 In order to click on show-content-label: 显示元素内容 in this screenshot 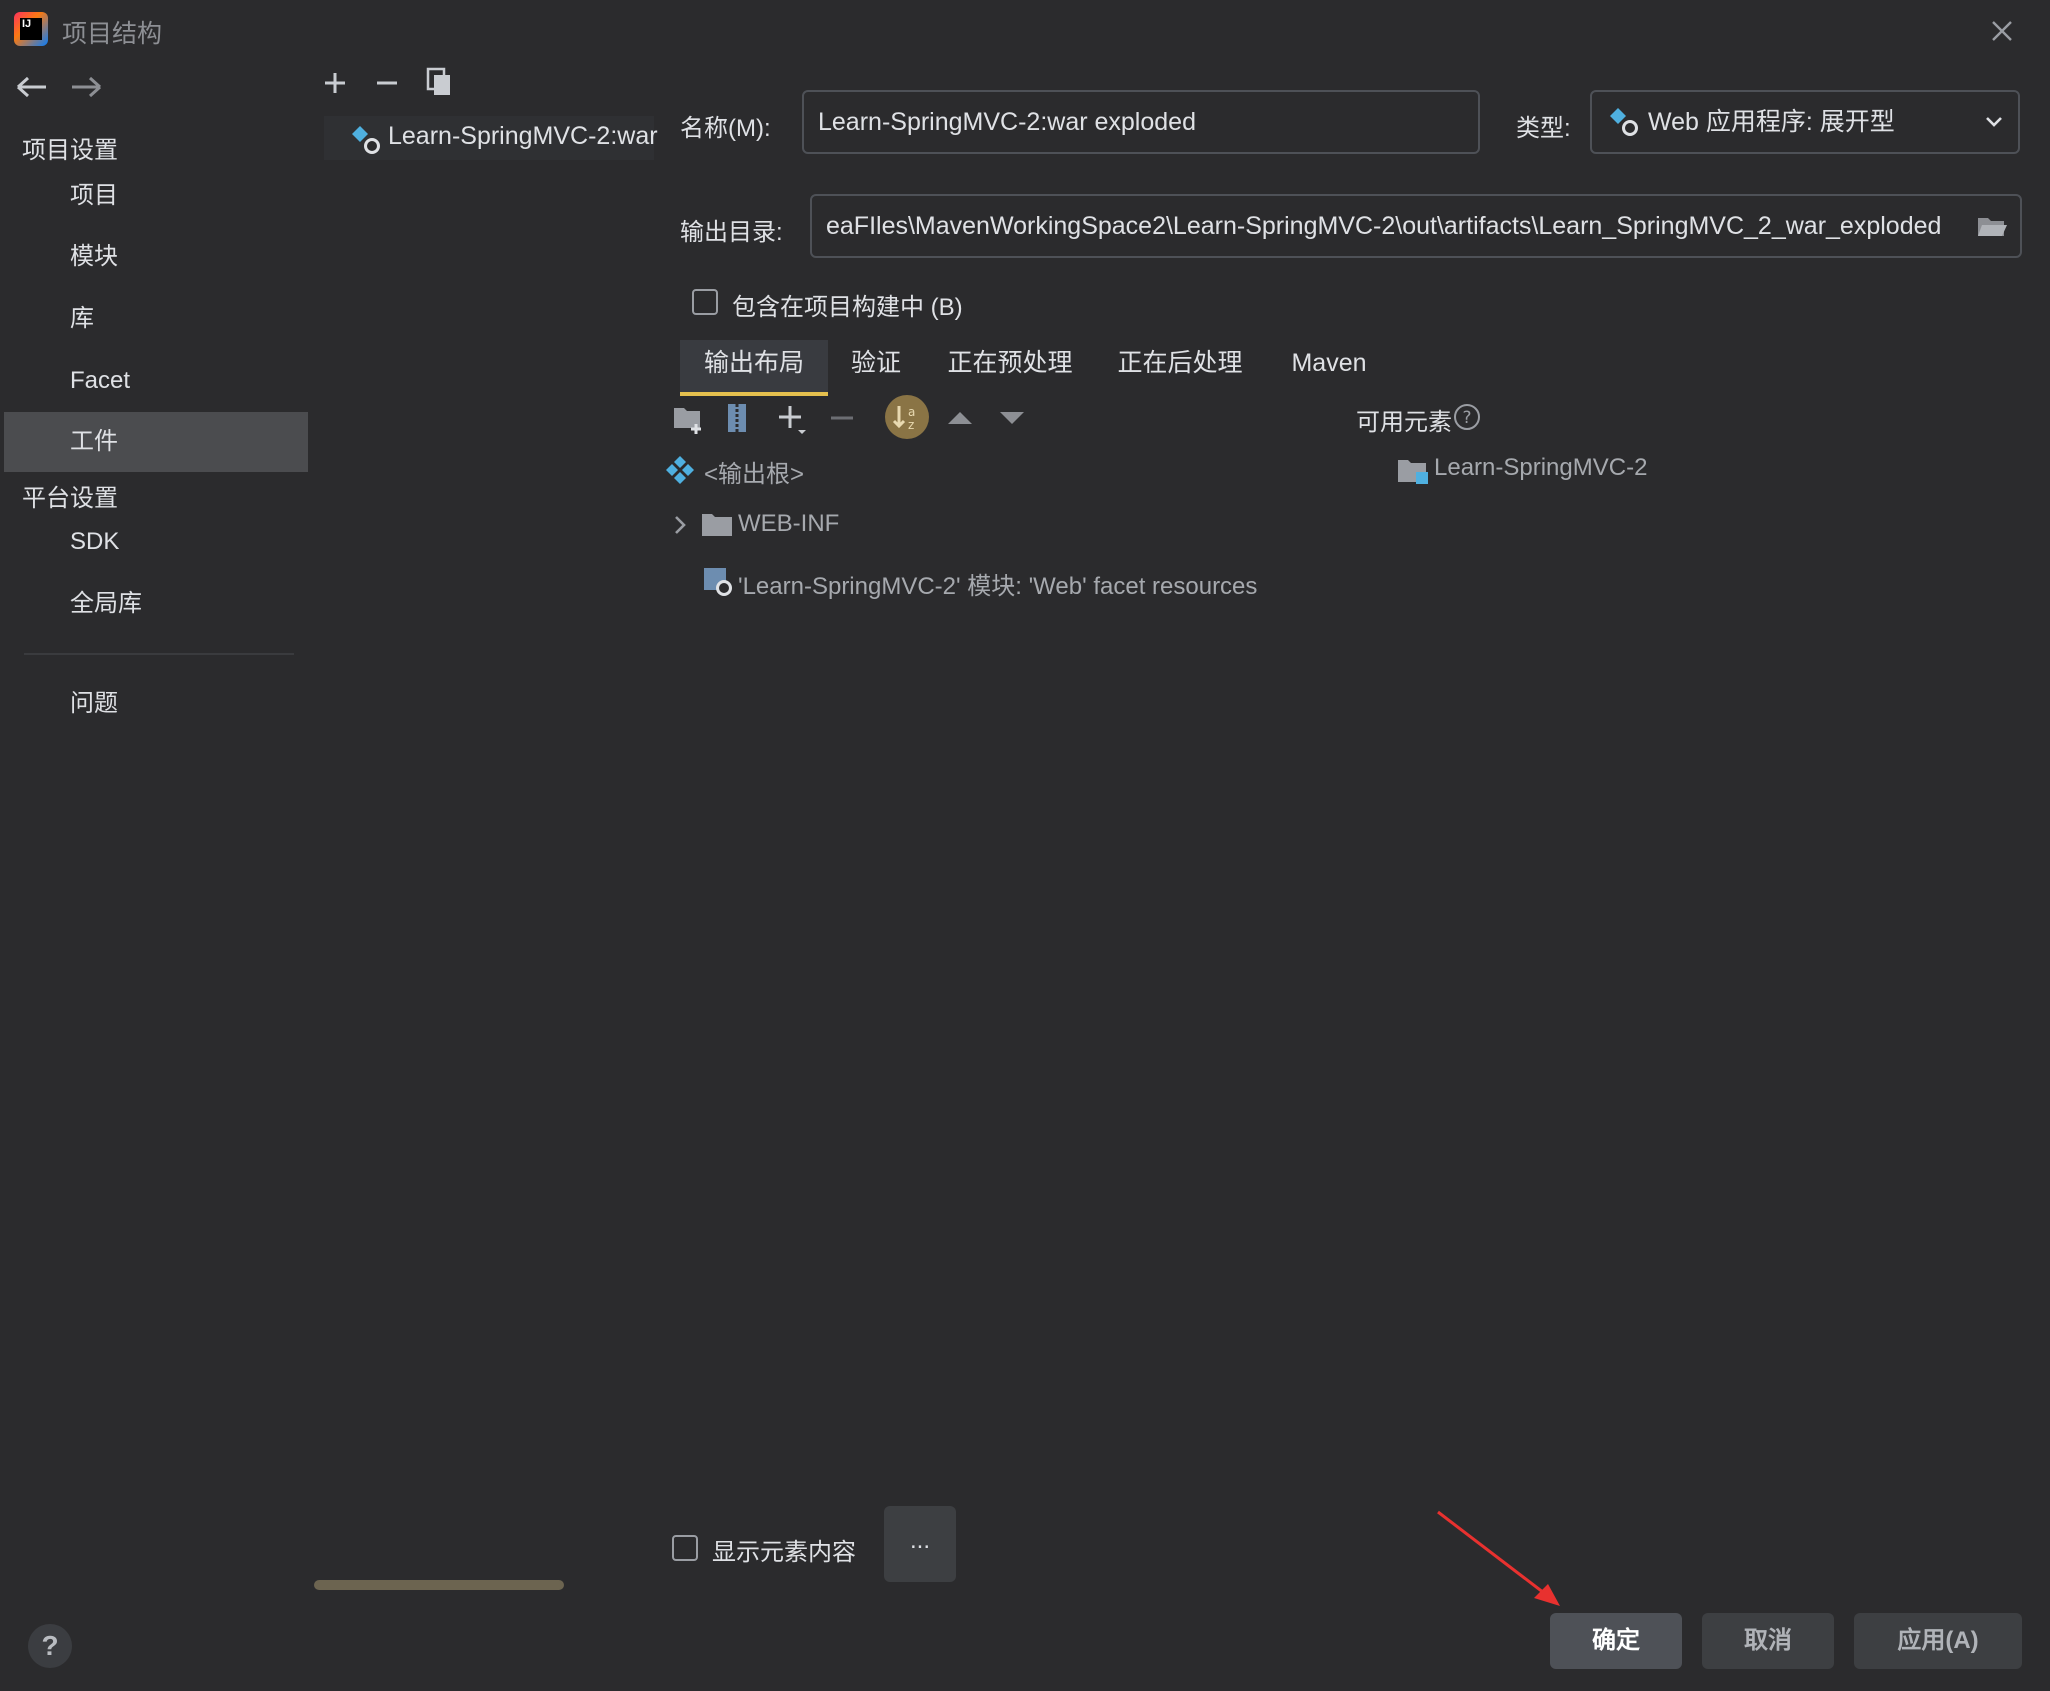, I will do `click(784, 1552)`.